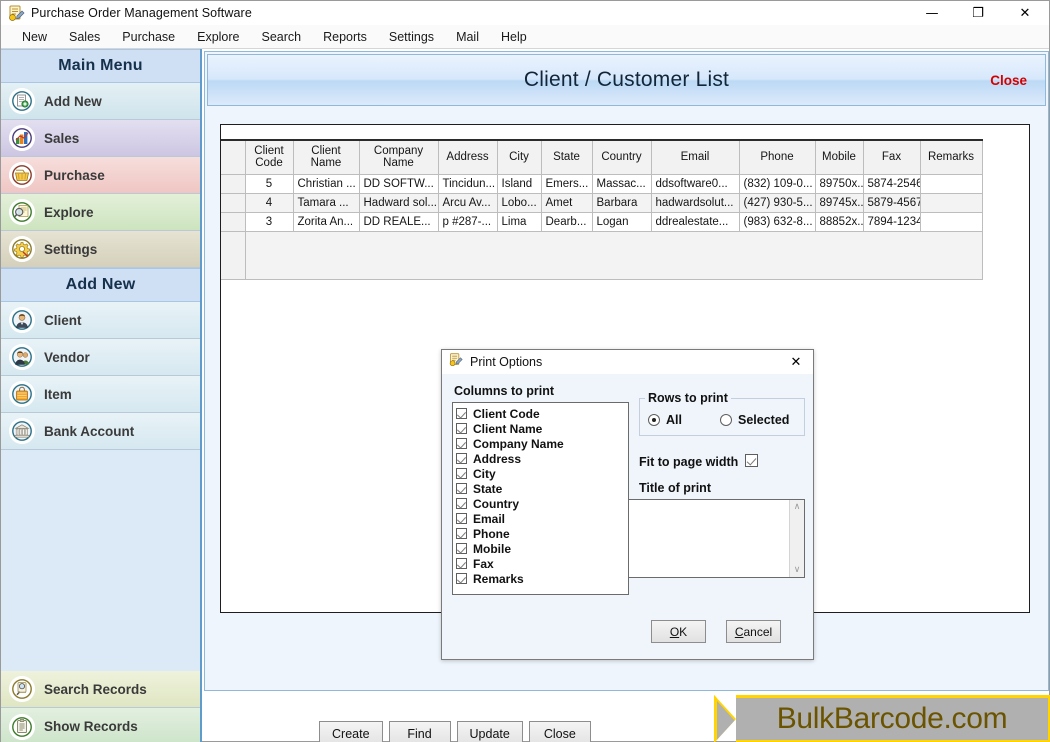 The width and height of the screenshot is (1050, 742). What do you see at coordinates (1008, 80) in the screenshot?
I see `close-form-link: Close` at bounding box center [1008, 80].